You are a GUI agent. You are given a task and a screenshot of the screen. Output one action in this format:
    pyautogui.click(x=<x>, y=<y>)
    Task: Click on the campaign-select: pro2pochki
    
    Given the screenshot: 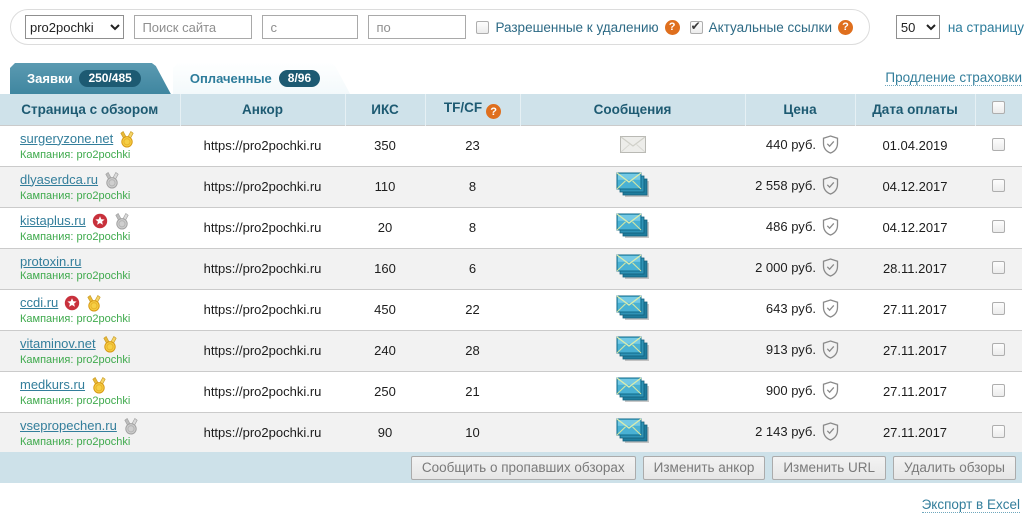 What is the action you would take?
    pyautogui.click(x=75, y=27)
    